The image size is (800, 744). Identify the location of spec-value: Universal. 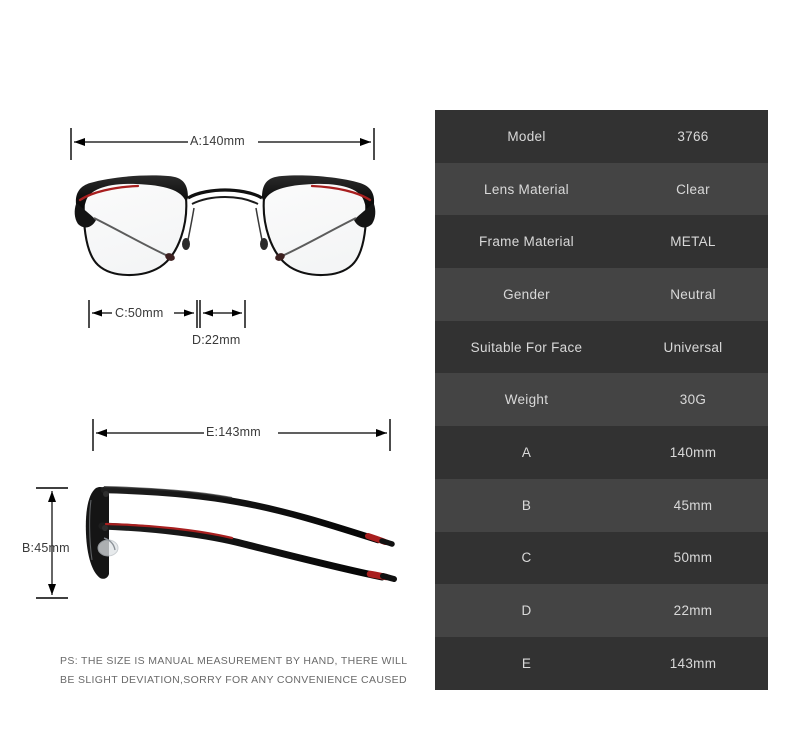
(693, 347).